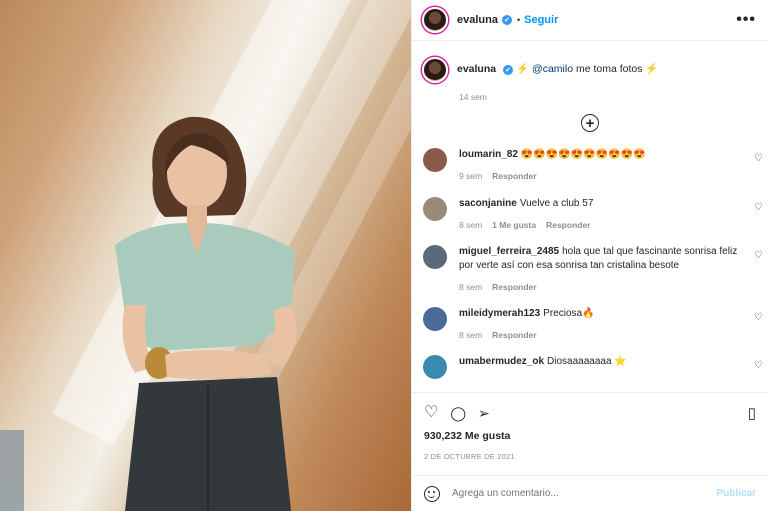 Image resolution: width=768 pixels, height=511 pixels. What do you see at coordinates (477, 20) in the screenshot?
I see `author-username: evaluna` at bounding box center [477, 20].